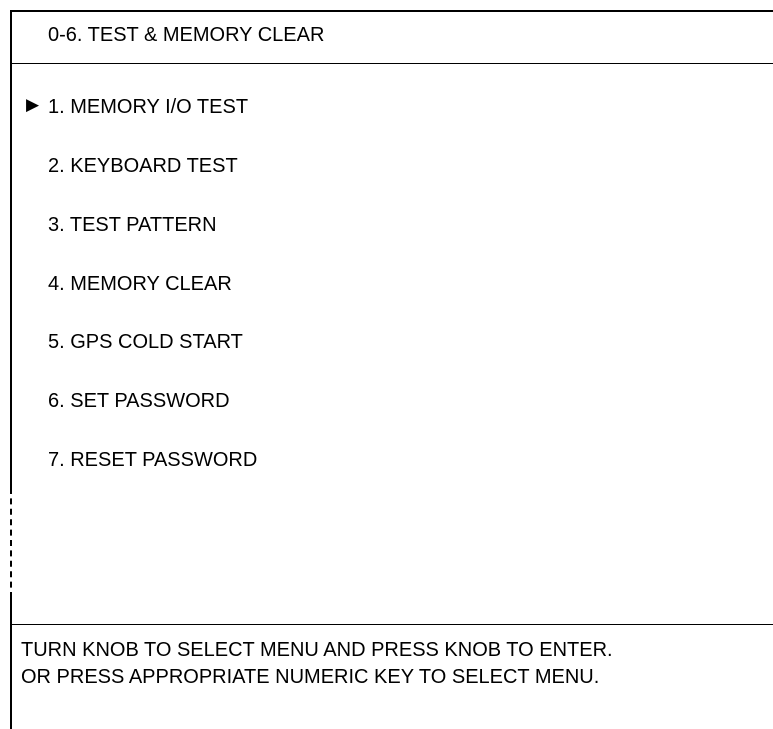 The height and width of the screenshot is (729, 773). Describe the element at coordinates (152, 460) in the screenshot. I see `menu-item-reset-password: 7. RESET PASSWORD` at that location.